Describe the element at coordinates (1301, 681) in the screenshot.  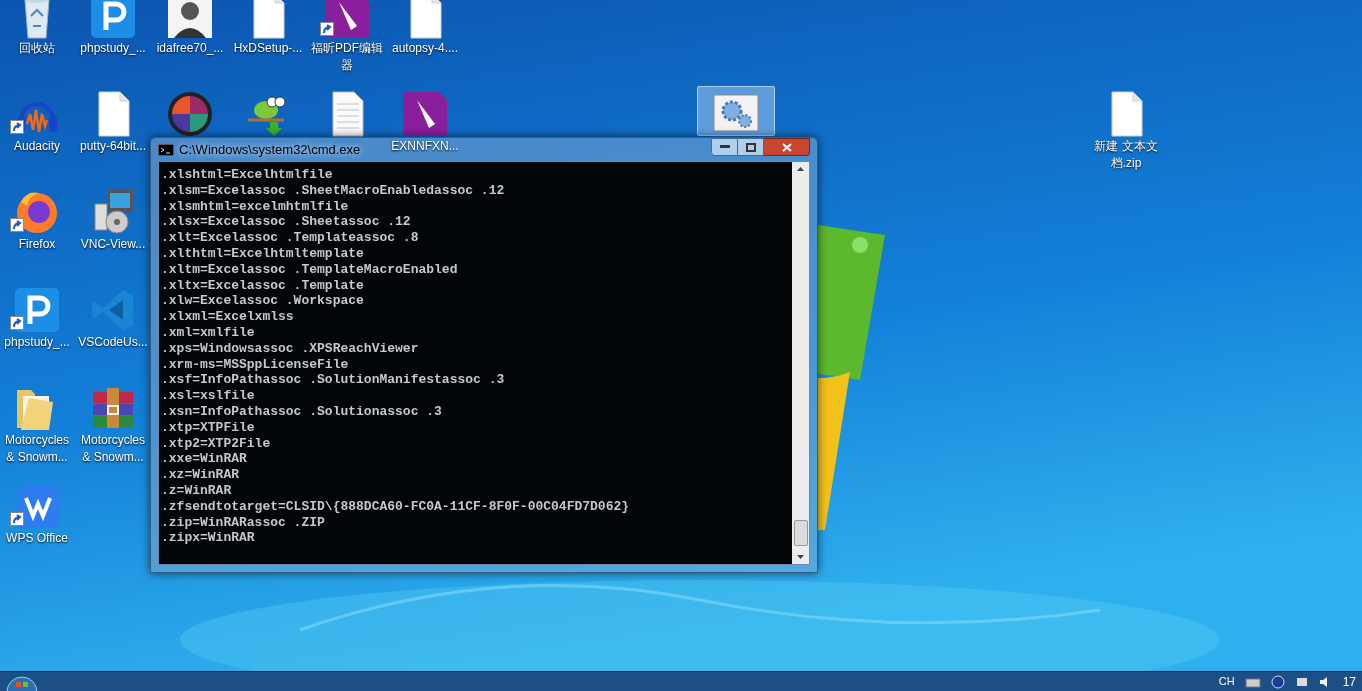
I see `network-icon` at that location.